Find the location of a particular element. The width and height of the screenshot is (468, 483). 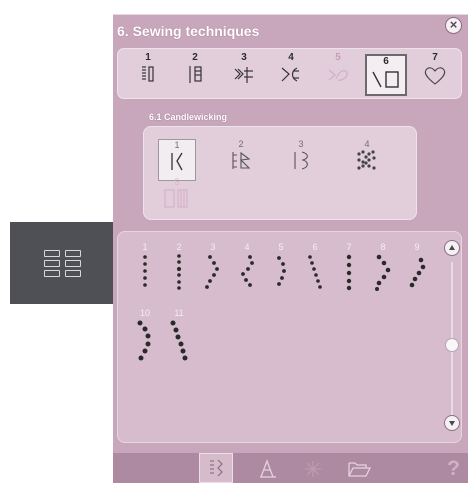

zipper-icon is located at coordinates (195, 74).